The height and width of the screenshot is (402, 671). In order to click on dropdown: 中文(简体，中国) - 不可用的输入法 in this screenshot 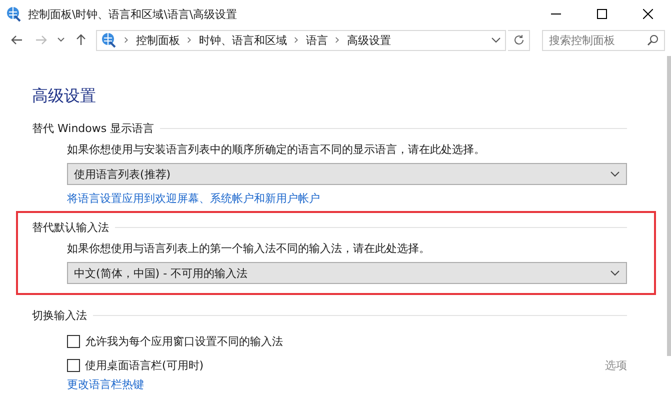, I will do `click(347, 273)`.